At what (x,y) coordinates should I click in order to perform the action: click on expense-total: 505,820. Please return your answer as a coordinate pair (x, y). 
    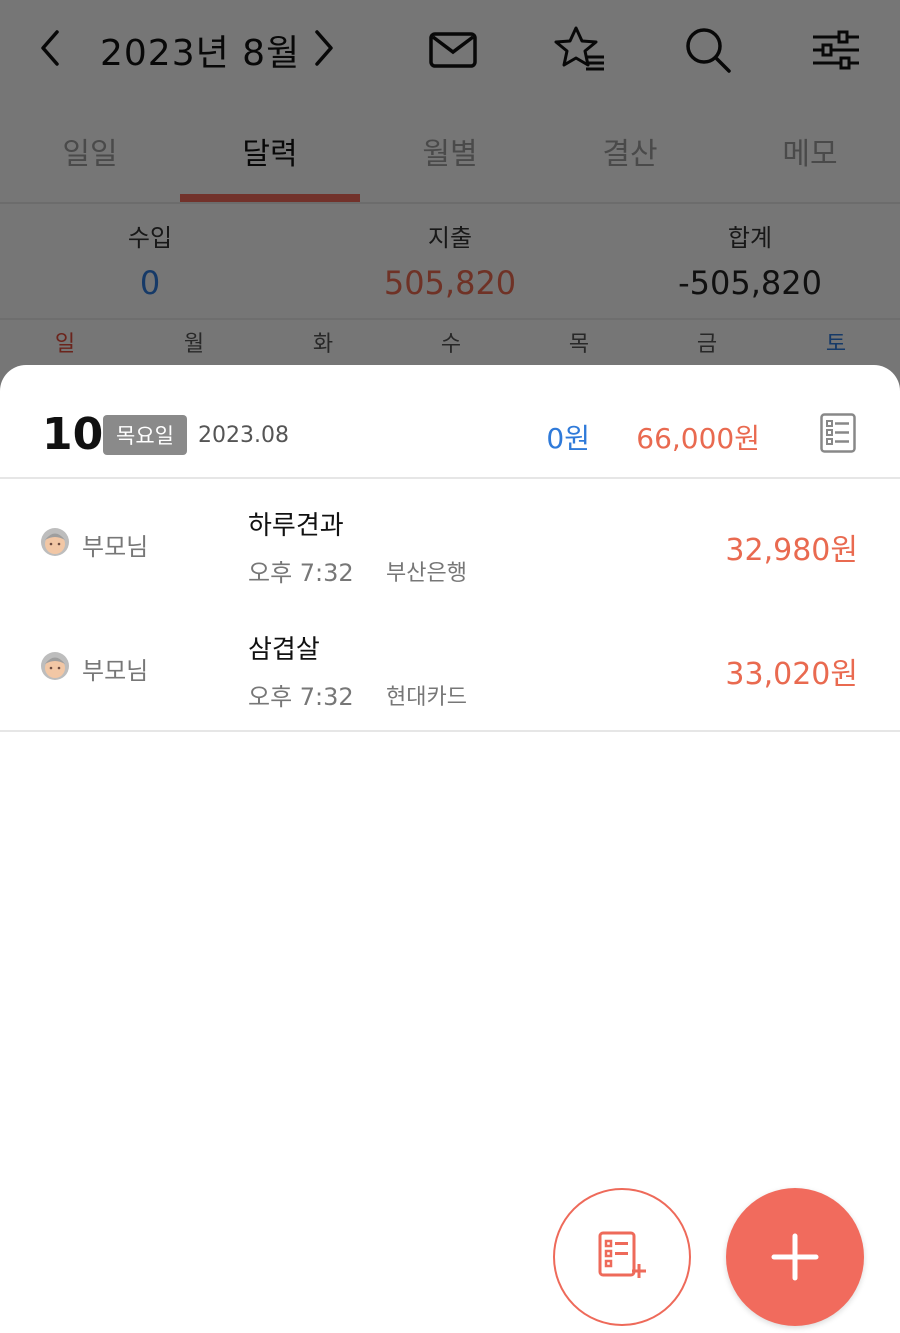
    Looking at the image, I should click on (450, 283).